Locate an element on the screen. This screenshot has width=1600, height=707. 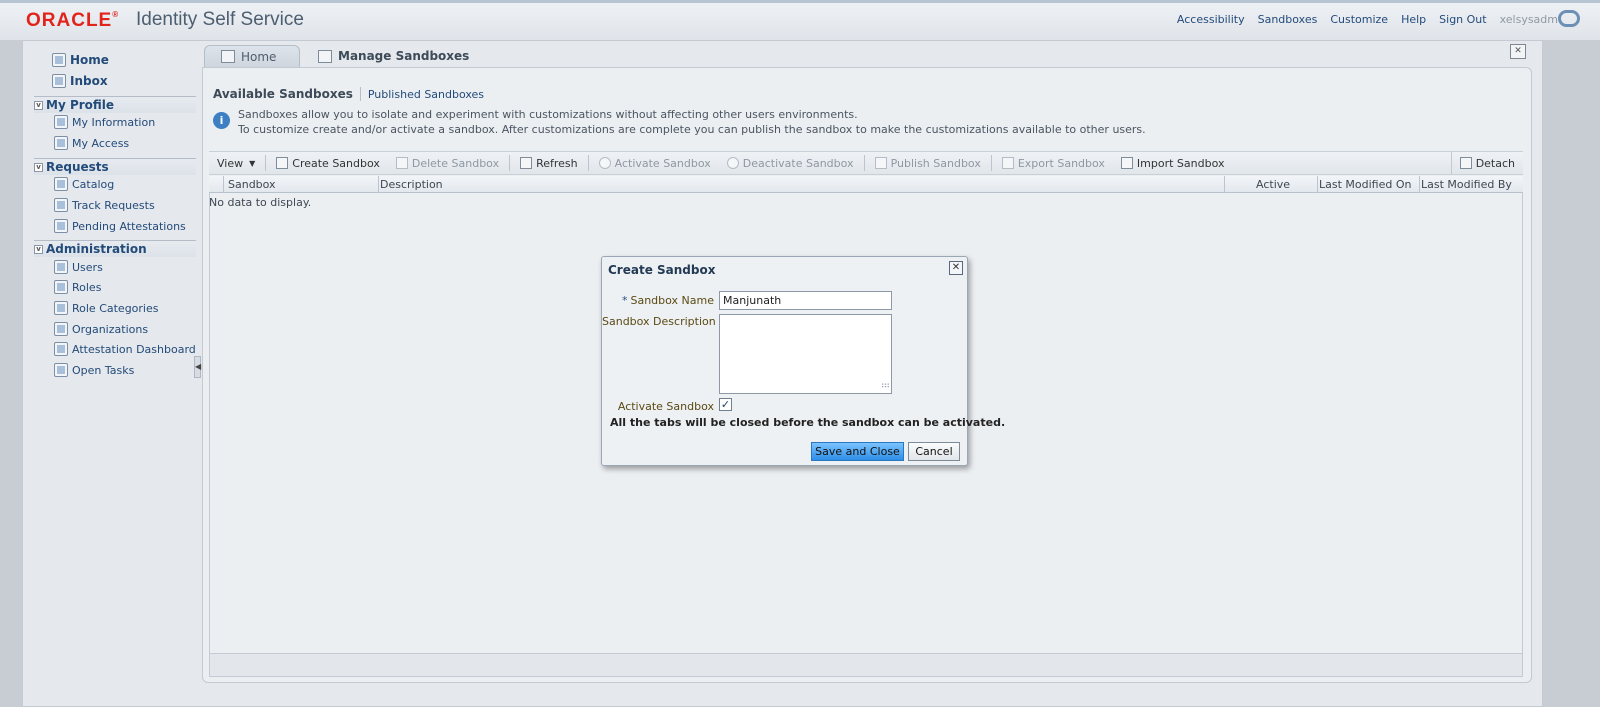
nav-section-my-profile: v My Profile is located at coordinates (115, 104).